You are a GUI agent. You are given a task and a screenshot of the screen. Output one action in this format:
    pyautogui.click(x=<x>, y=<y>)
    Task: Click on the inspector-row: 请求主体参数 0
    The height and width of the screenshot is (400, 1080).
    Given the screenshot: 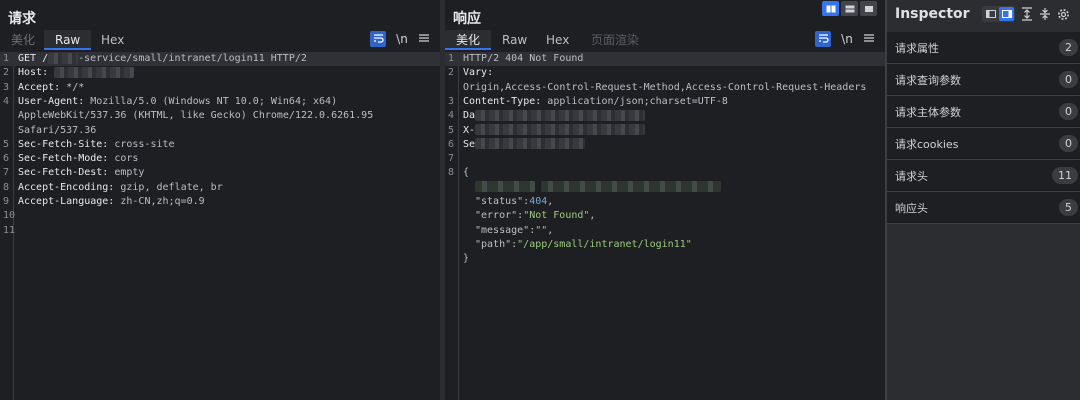 What is the action you would take?
    pyautogui.click(x=983, y=112)
    